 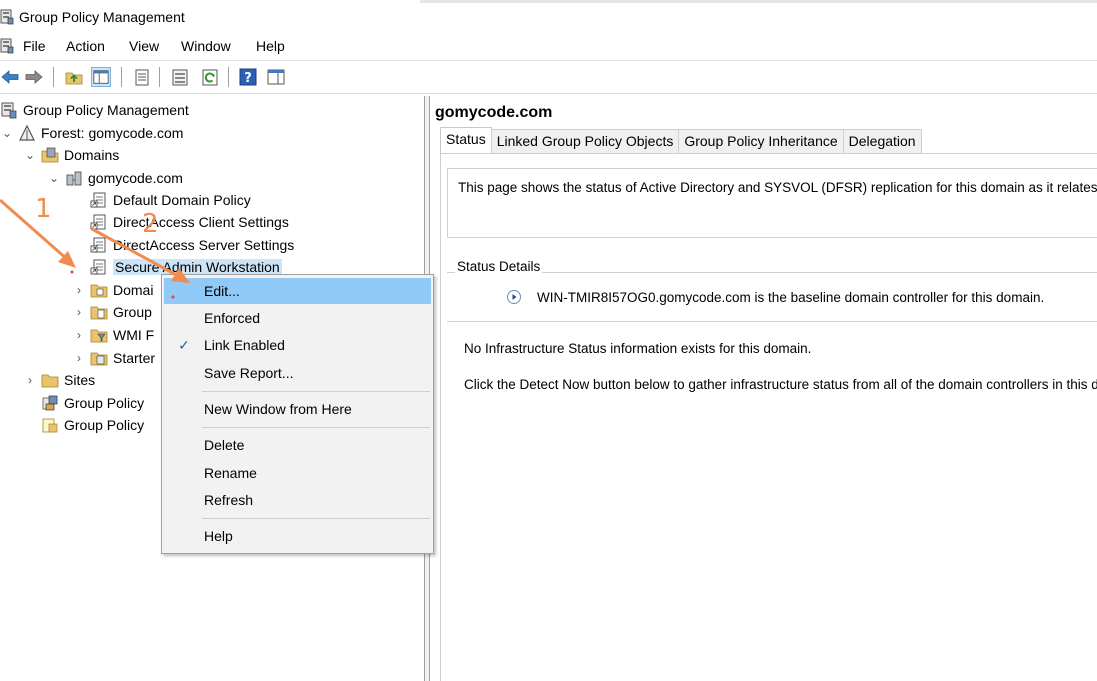 What do you see at coordinates (7, 46) in the screenshot?
I see `system-menu-icon` at bounding box center [7, 46].